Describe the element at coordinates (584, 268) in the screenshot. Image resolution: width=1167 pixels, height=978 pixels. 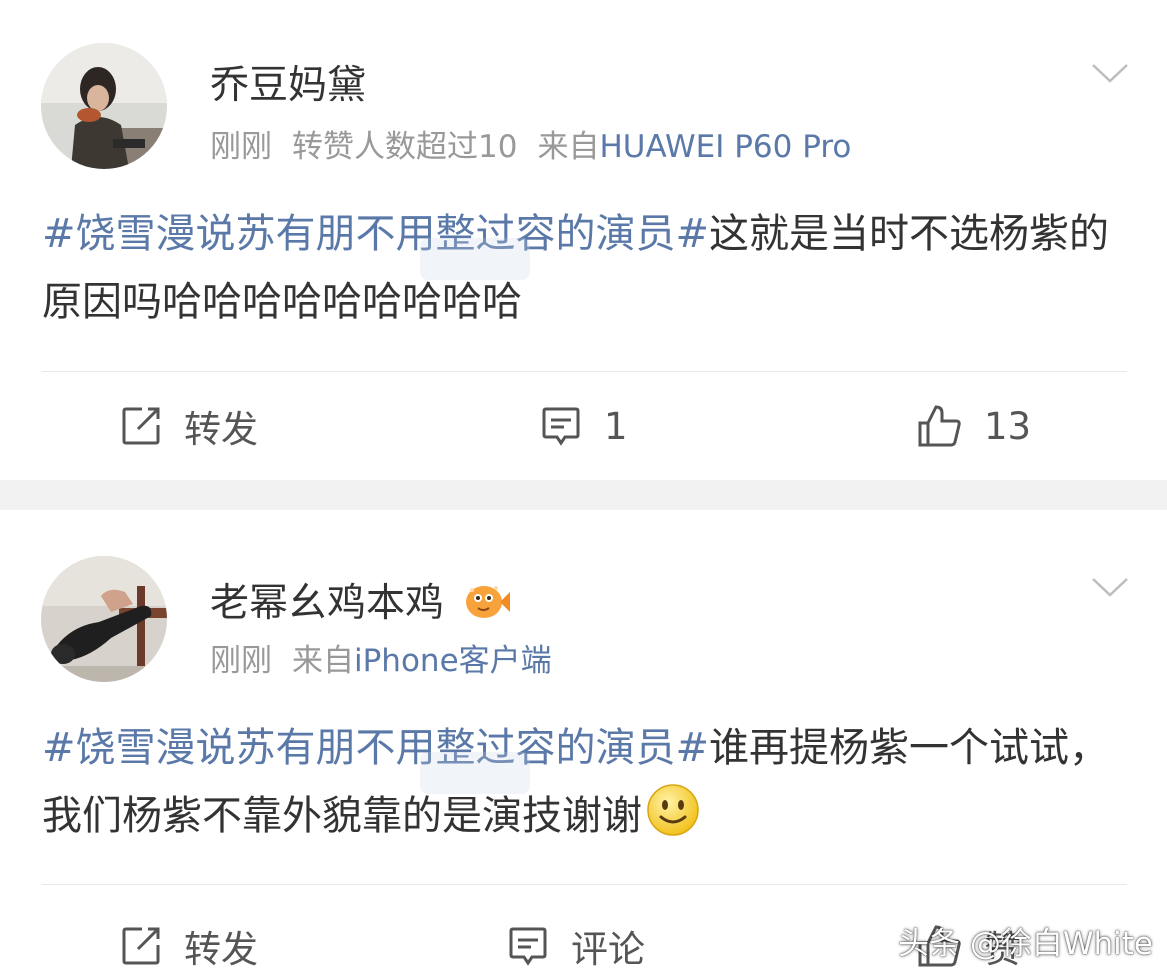
I see `post-content: #饶雪漫说苏有朋不用整过容的演员#这就是当时不选杨紫的原因吗哈哈哈哈哈哈哈哈哈` at that location.